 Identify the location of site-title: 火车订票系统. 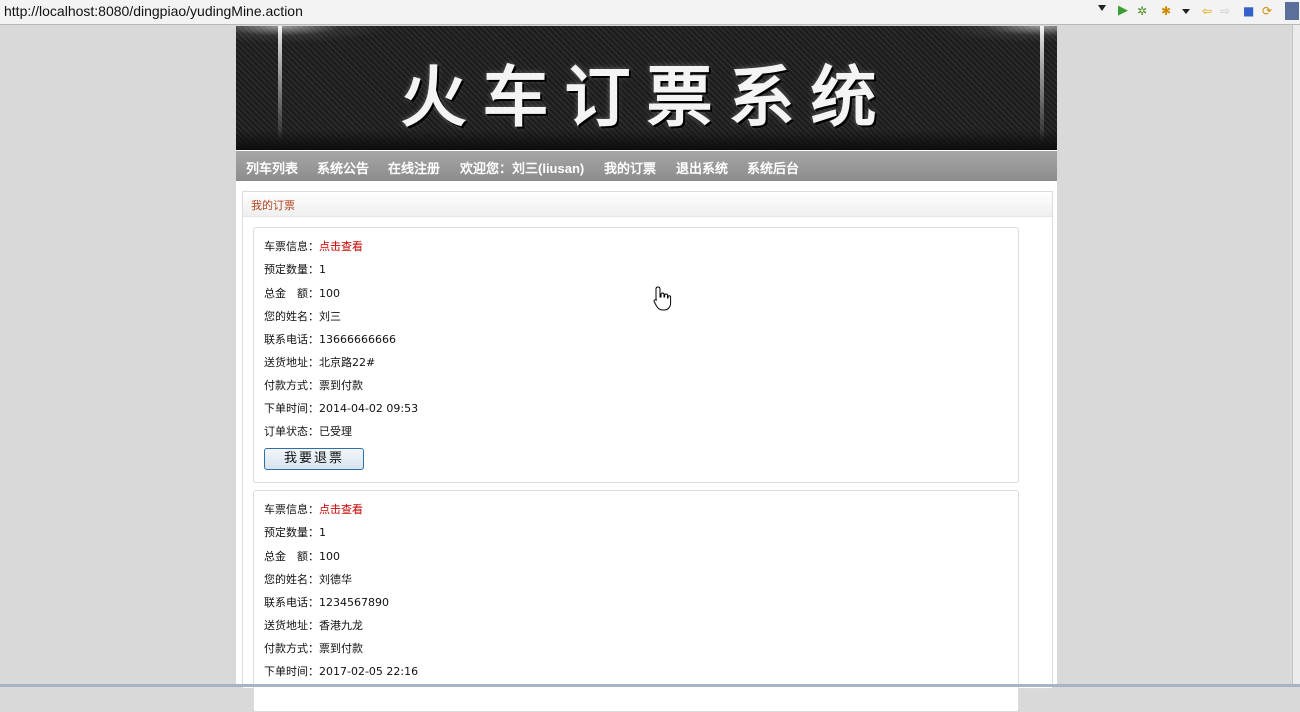
(646, 97).